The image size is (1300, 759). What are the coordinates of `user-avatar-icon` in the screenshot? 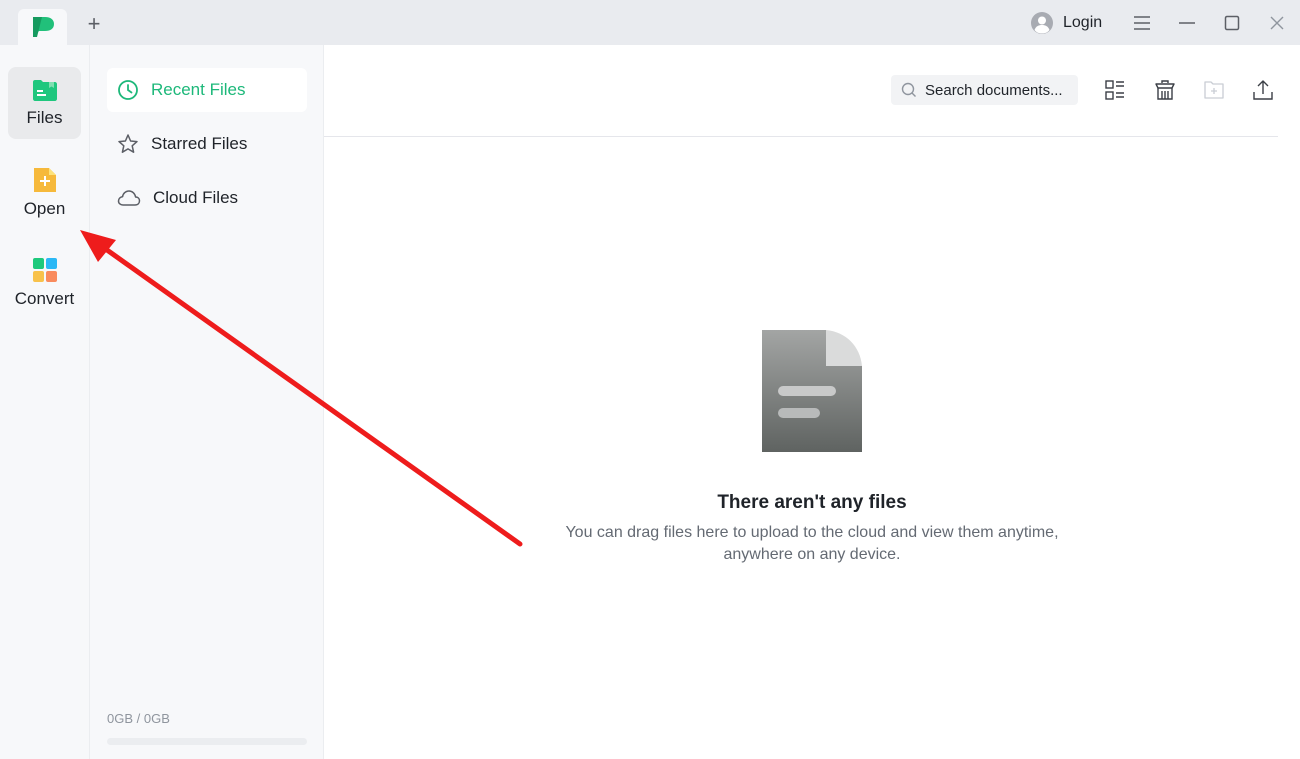 It's located at (1042, 23).